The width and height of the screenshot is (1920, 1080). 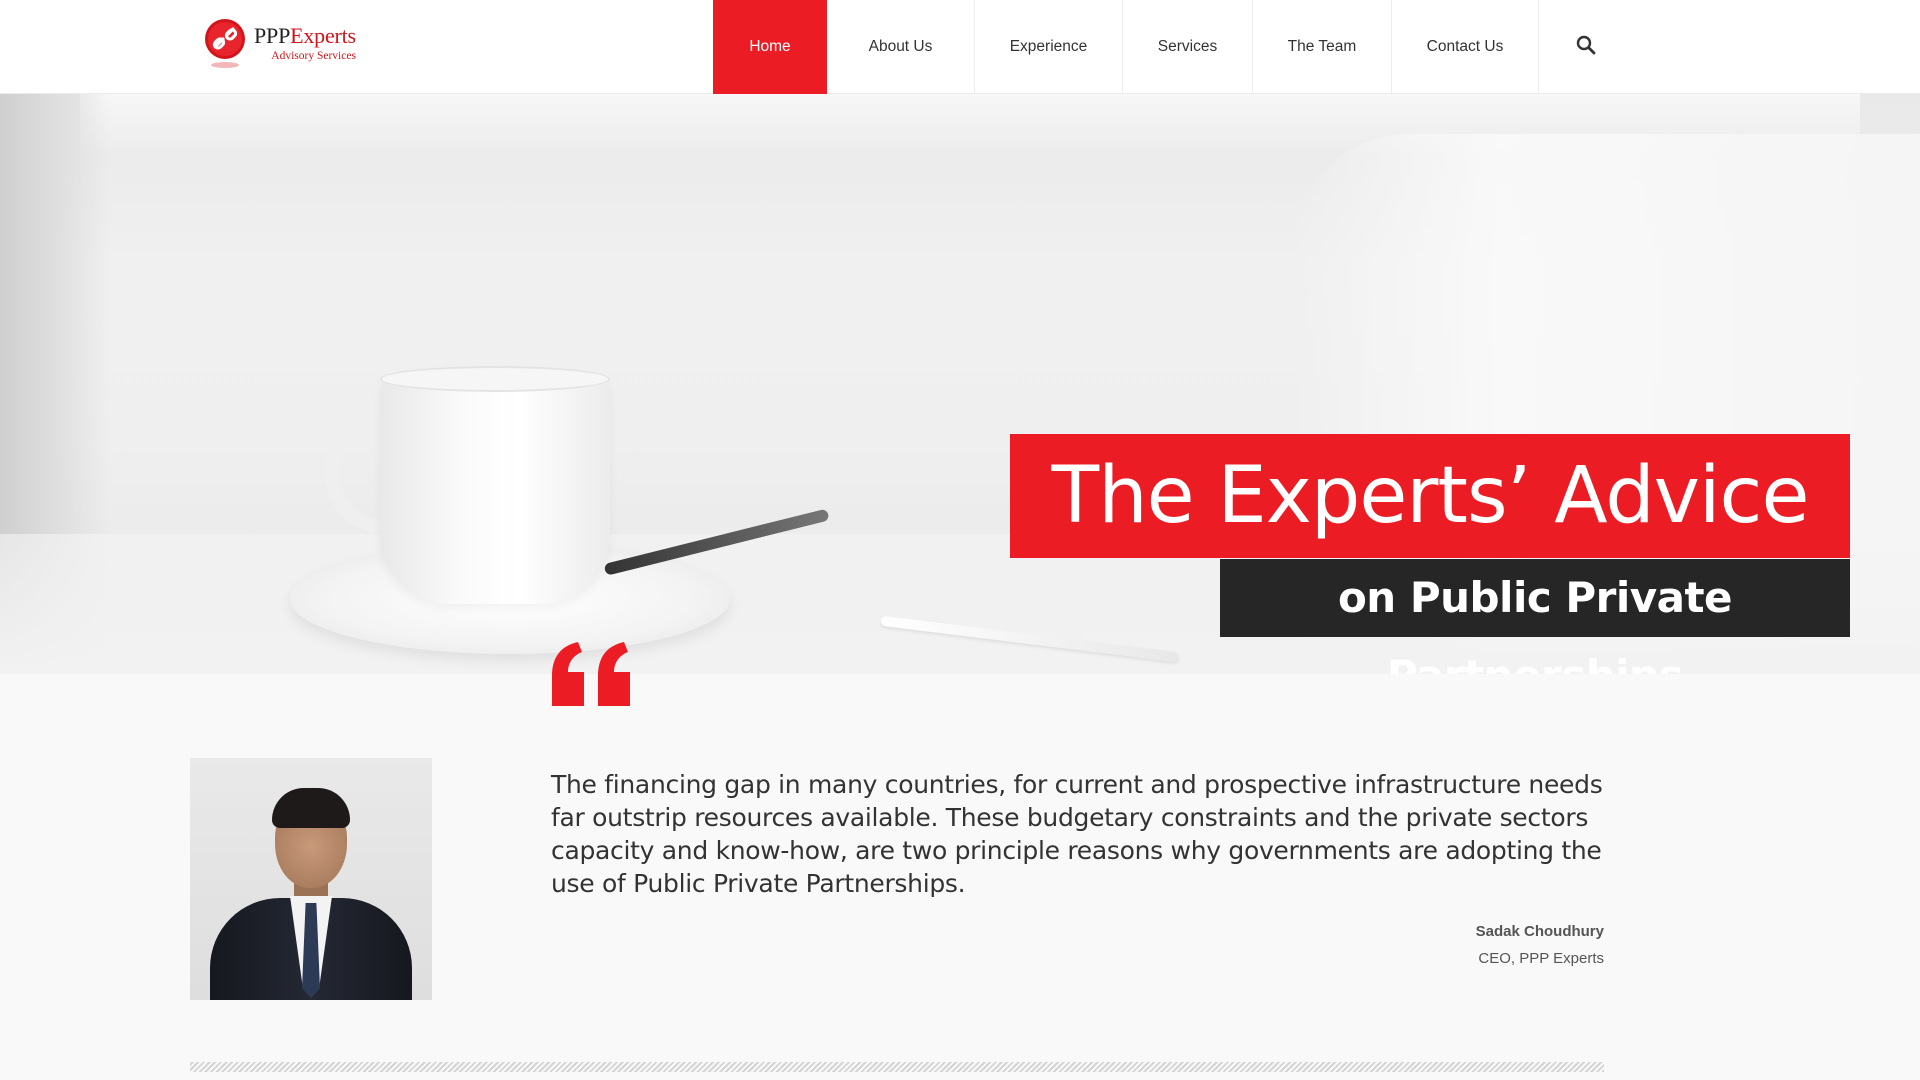 What do you see at coordinates (901, 47) in the screenshot?
I see `nav-item-about-us: About Us` at bounding box center [901, 47].